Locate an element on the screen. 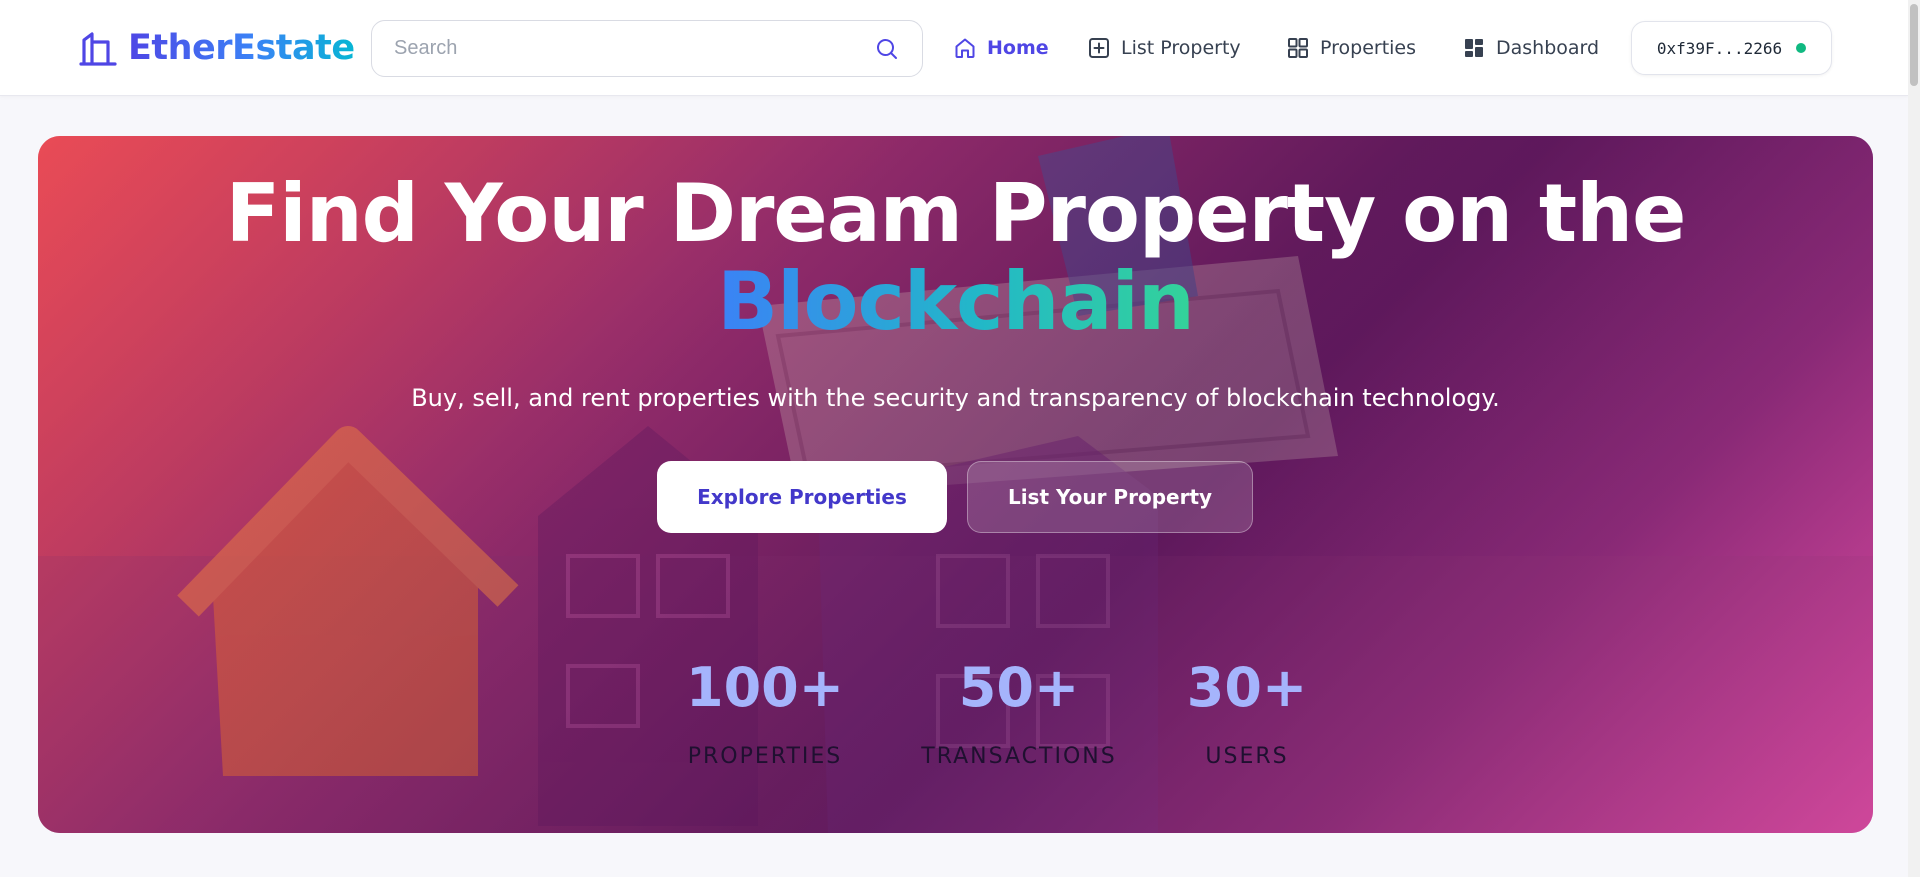  brand-name: EtherEstate is located at coordinates (241, 48).